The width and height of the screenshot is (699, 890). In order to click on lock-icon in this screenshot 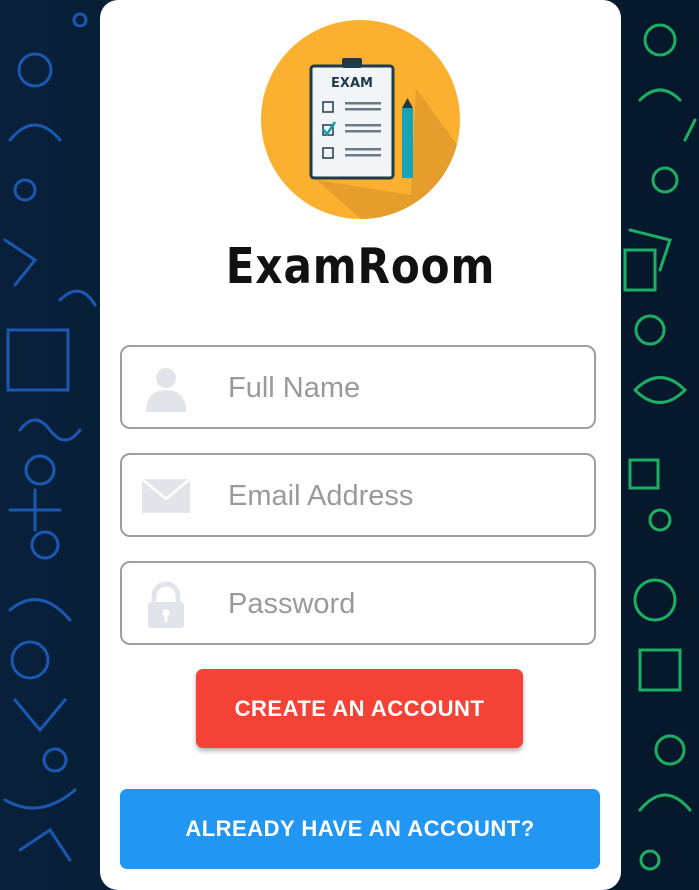, I will do `click(166, 604)`.